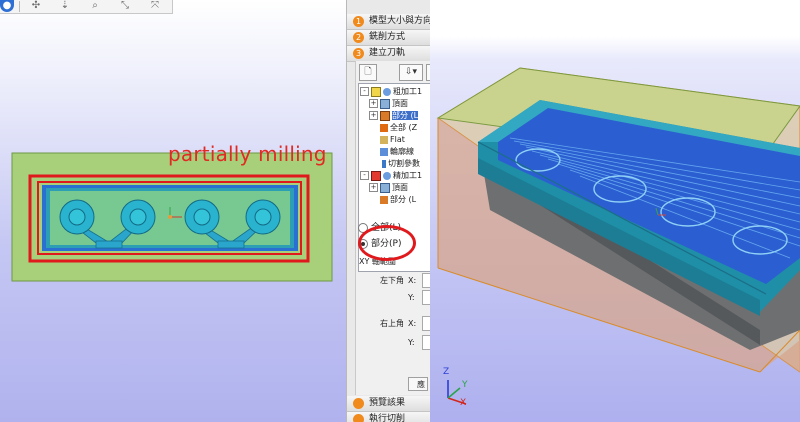  I want to click on tree-item-selected: + 部分 (L, so click(394, 115).